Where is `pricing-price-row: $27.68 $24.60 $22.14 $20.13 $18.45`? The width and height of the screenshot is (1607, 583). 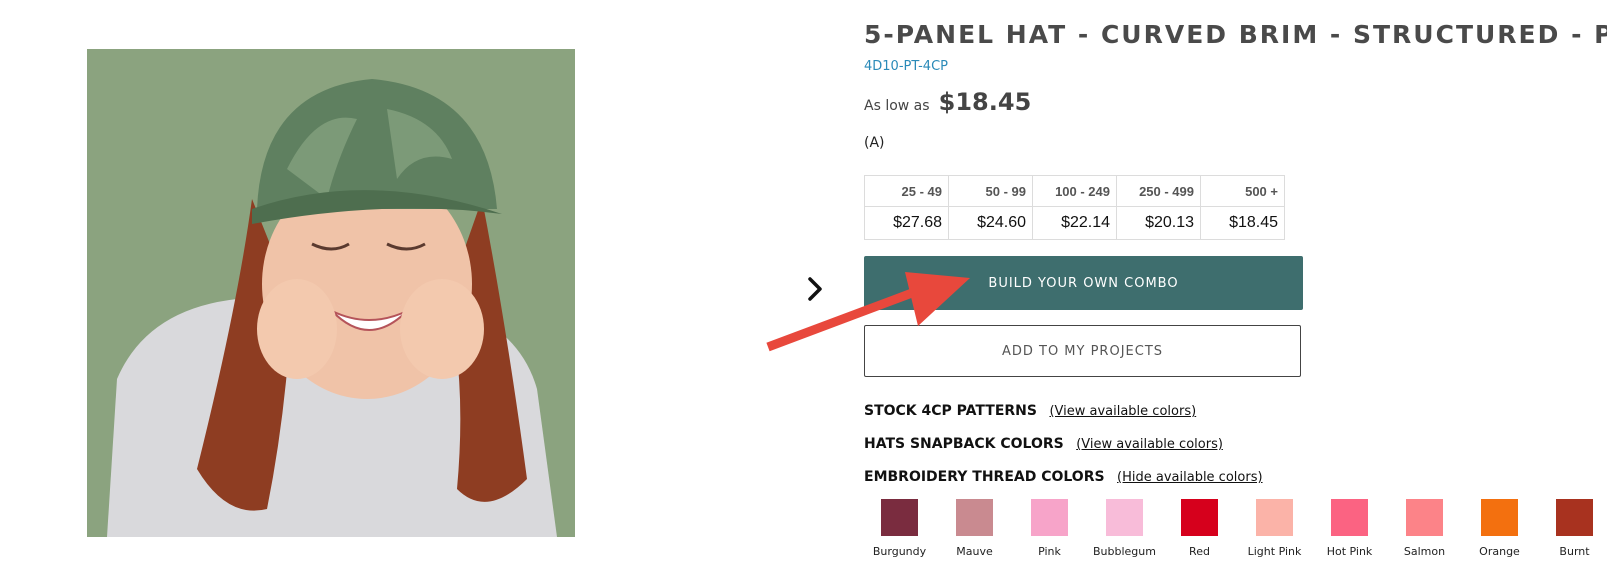 pricing-price-row: $27.68 $24.60 $22.14 $20.13 $18.45 is located at coordinates (1074, 223).